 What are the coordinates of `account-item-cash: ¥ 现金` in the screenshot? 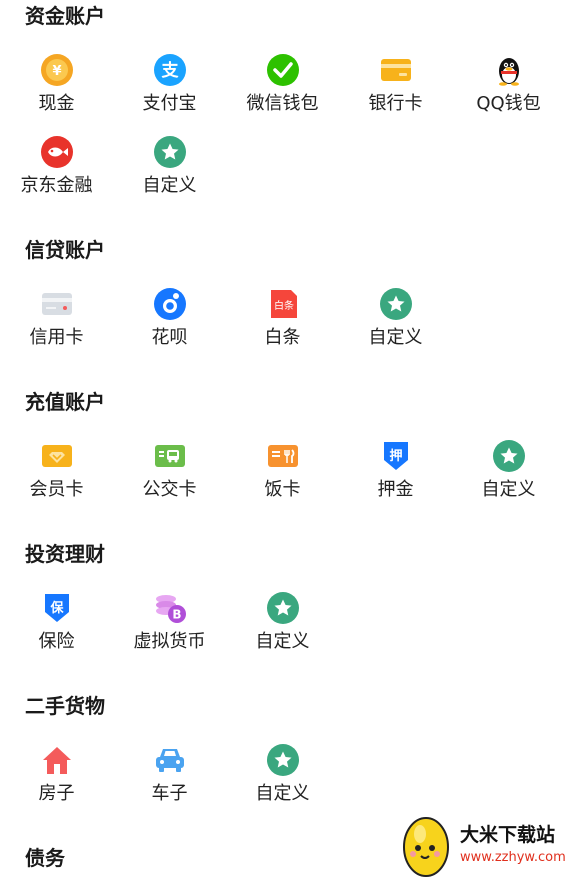 It's located at (56, 96).